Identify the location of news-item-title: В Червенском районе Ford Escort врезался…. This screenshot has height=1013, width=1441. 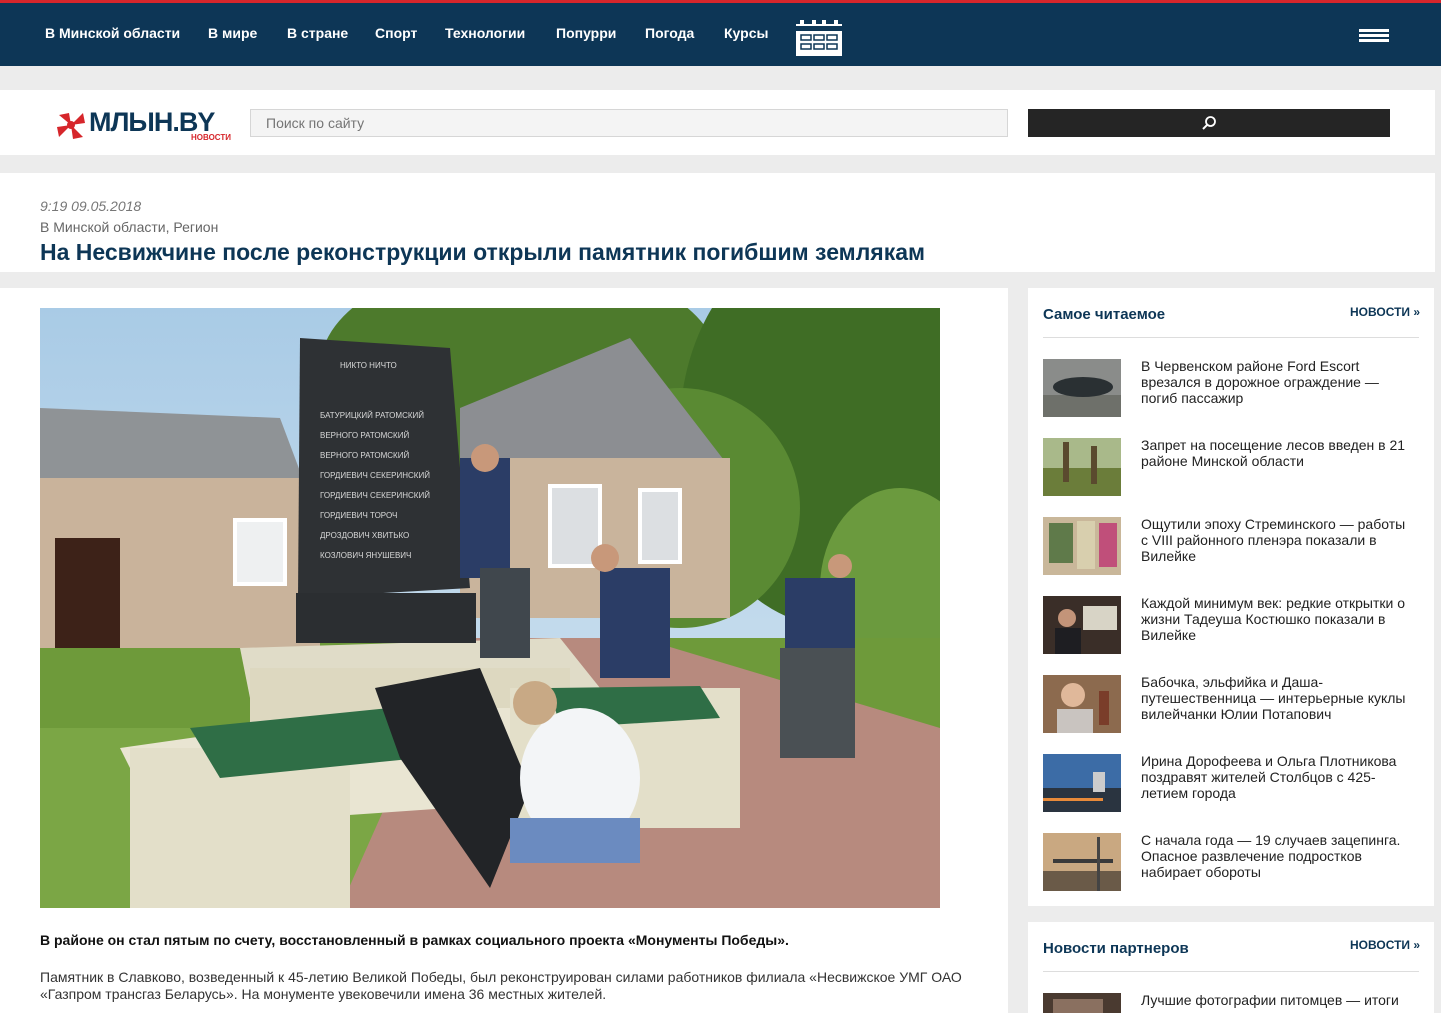
(1260, 382).